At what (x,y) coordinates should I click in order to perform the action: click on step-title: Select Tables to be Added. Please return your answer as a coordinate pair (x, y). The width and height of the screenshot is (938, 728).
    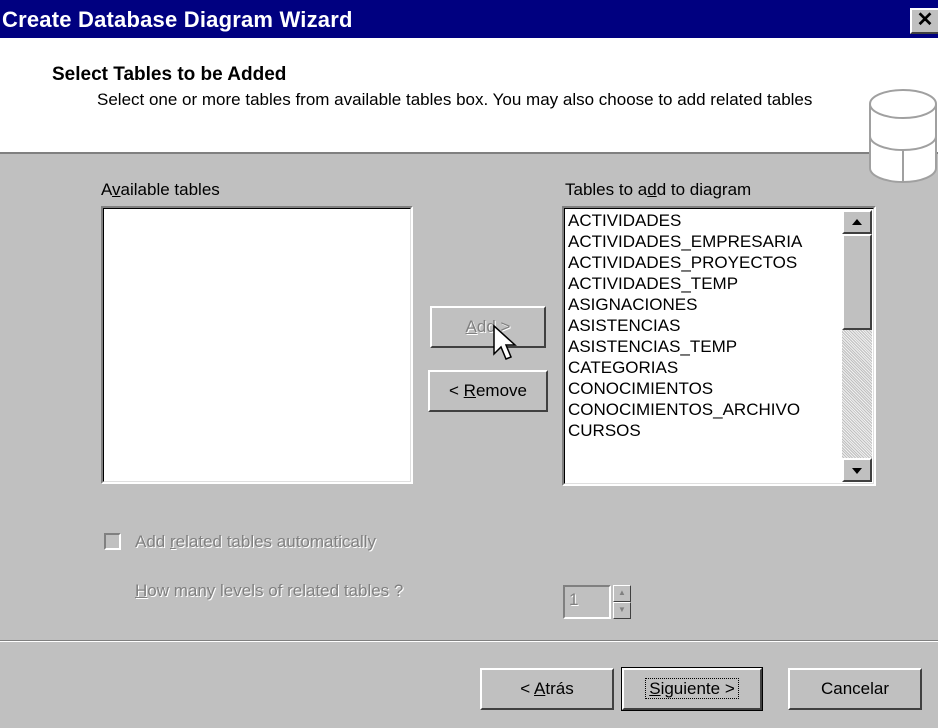
    Looking at the image, I should click on (169, 74).